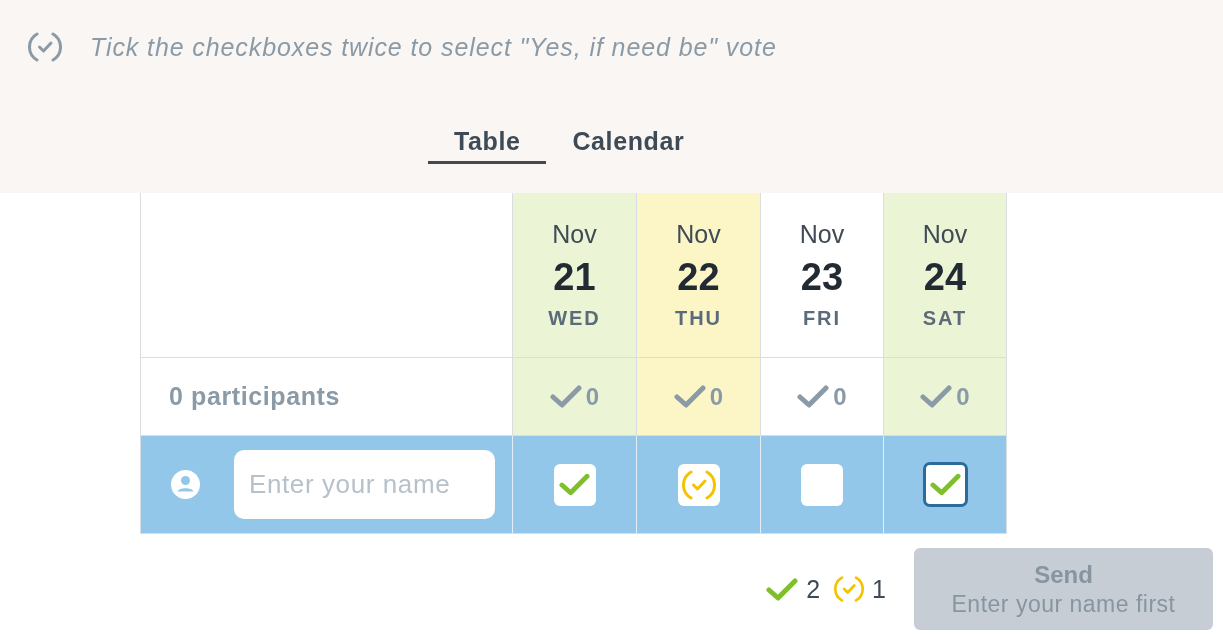 The width and height of the screenshot is (1223, 638). What do you see at coordinates (628, 145) in the screenshot?
I see `view-tab: Calendar` at bounding box center [628, 145].